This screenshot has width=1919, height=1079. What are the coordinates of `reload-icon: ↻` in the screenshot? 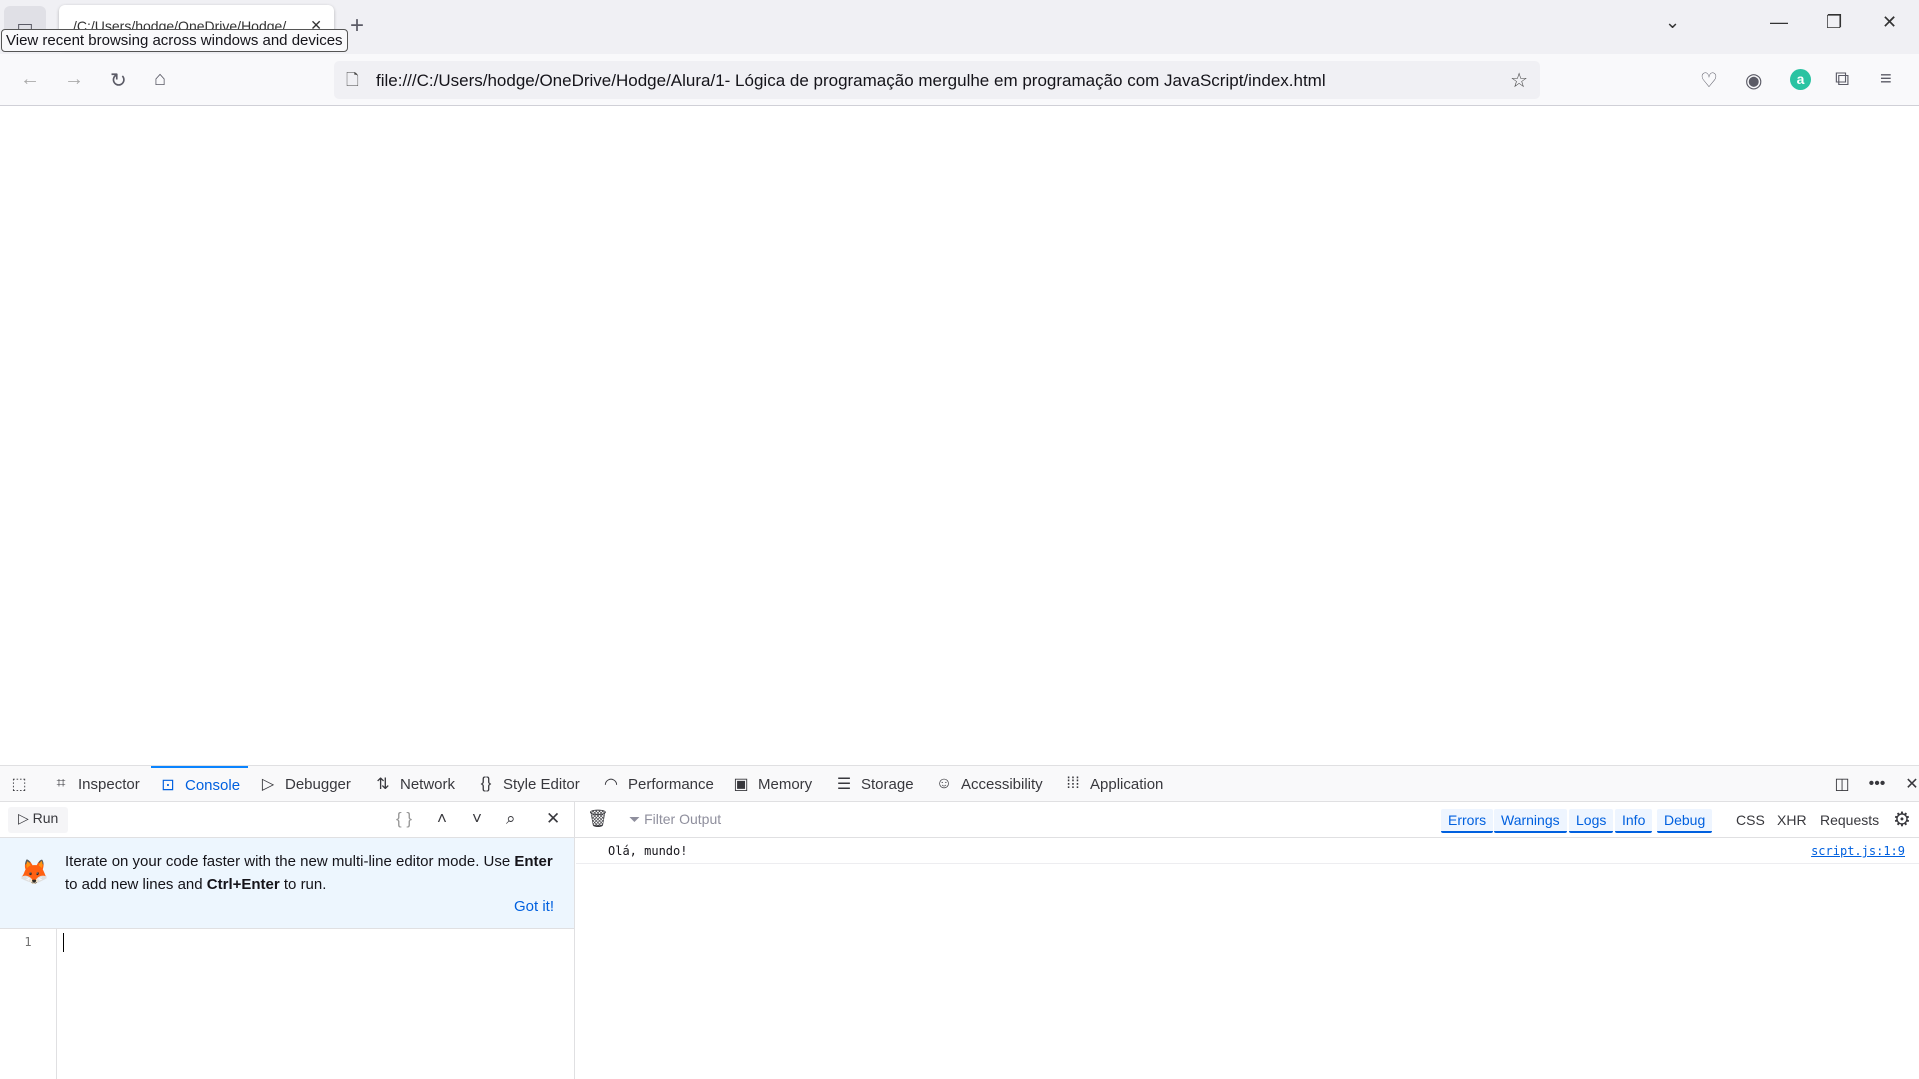 It's located at (118, 80).